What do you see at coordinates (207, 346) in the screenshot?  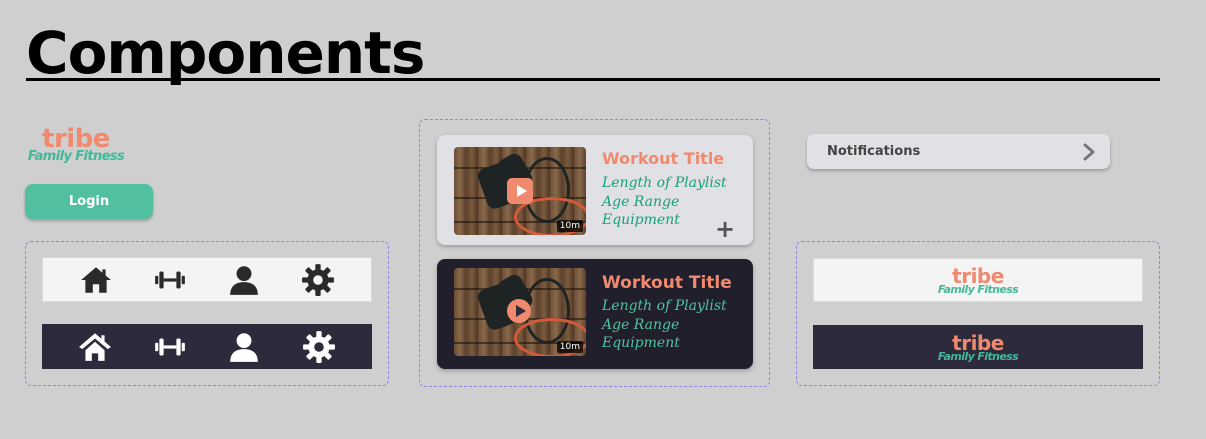 I see `navbar-dark` at bounding box center [207, 346].